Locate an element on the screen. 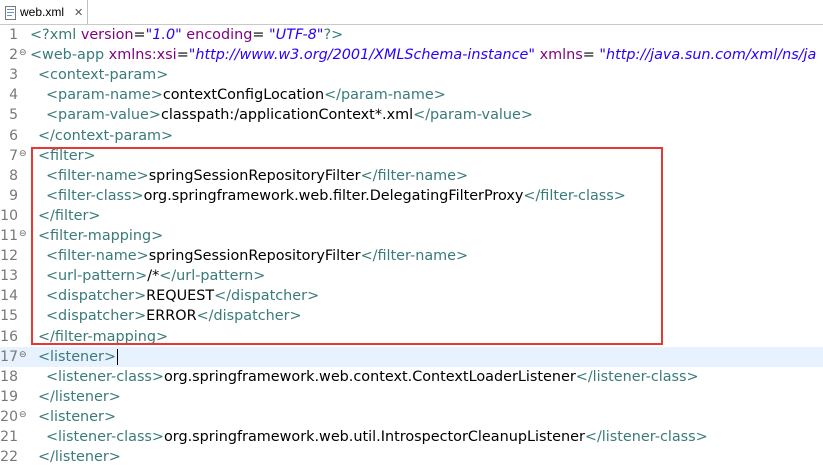 This screenshot has width=823, height=468. xml-text: ERROR is located at coordinates (171, 316).